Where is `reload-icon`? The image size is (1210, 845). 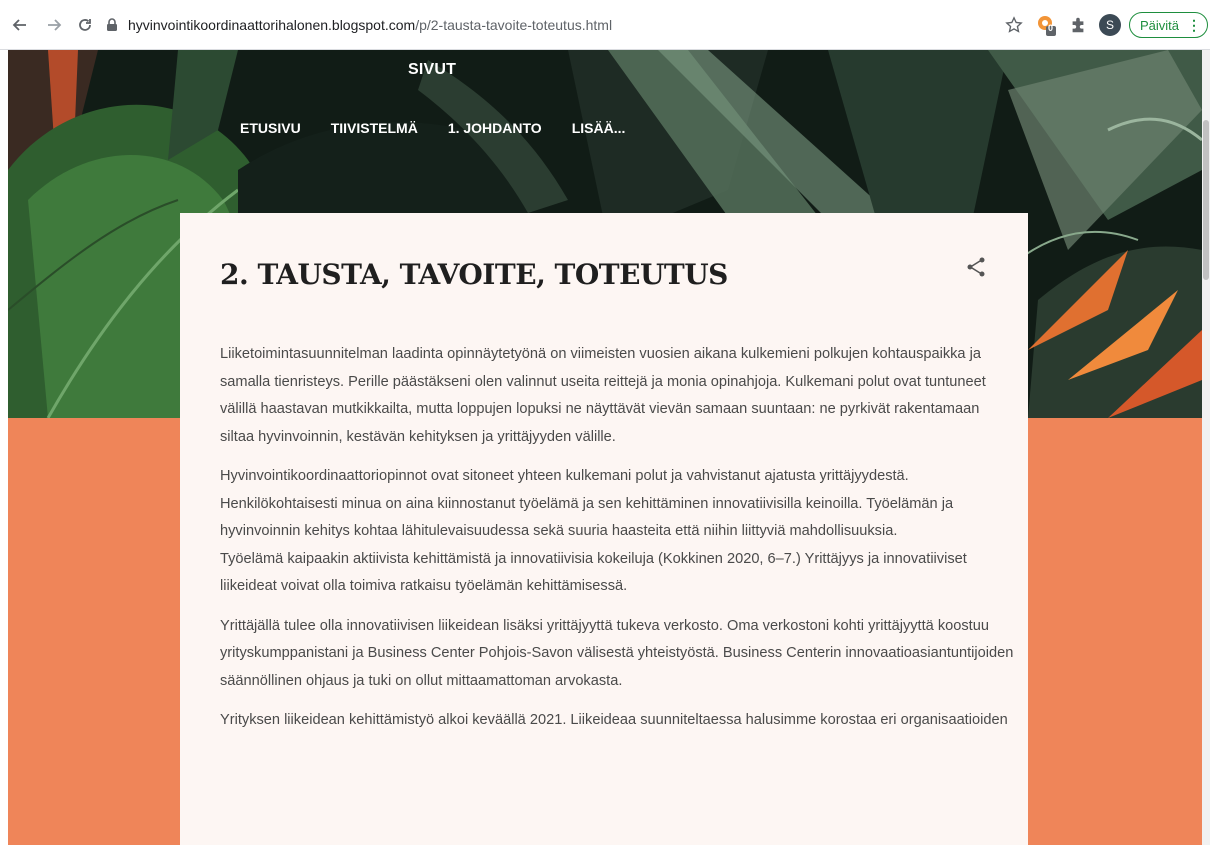 reload-icon is located at coordinates (85, 25).